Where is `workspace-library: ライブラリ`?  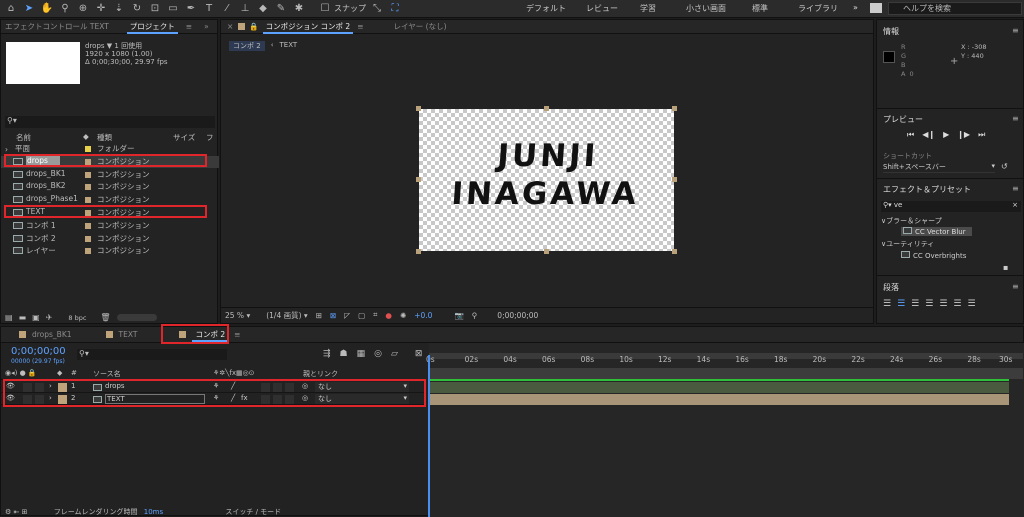 workspace-library: ライブラリ is located at coordinates (818, 8).